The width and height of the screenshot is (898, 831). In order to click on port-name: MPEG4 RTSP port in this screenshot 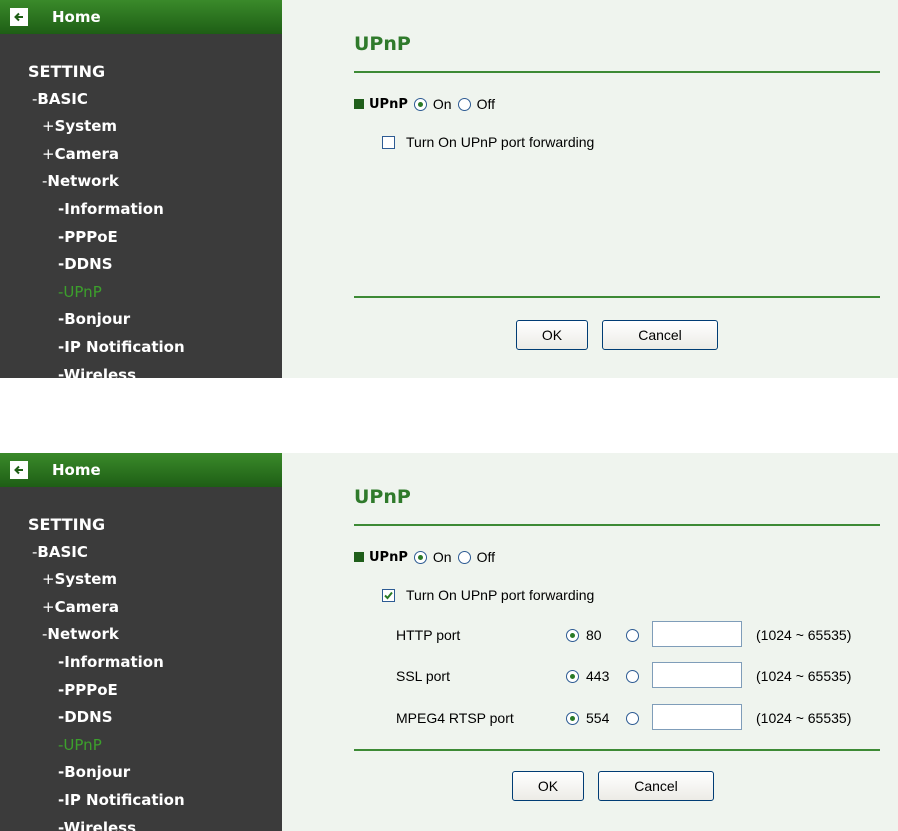, I will do `click(455, 718)`.